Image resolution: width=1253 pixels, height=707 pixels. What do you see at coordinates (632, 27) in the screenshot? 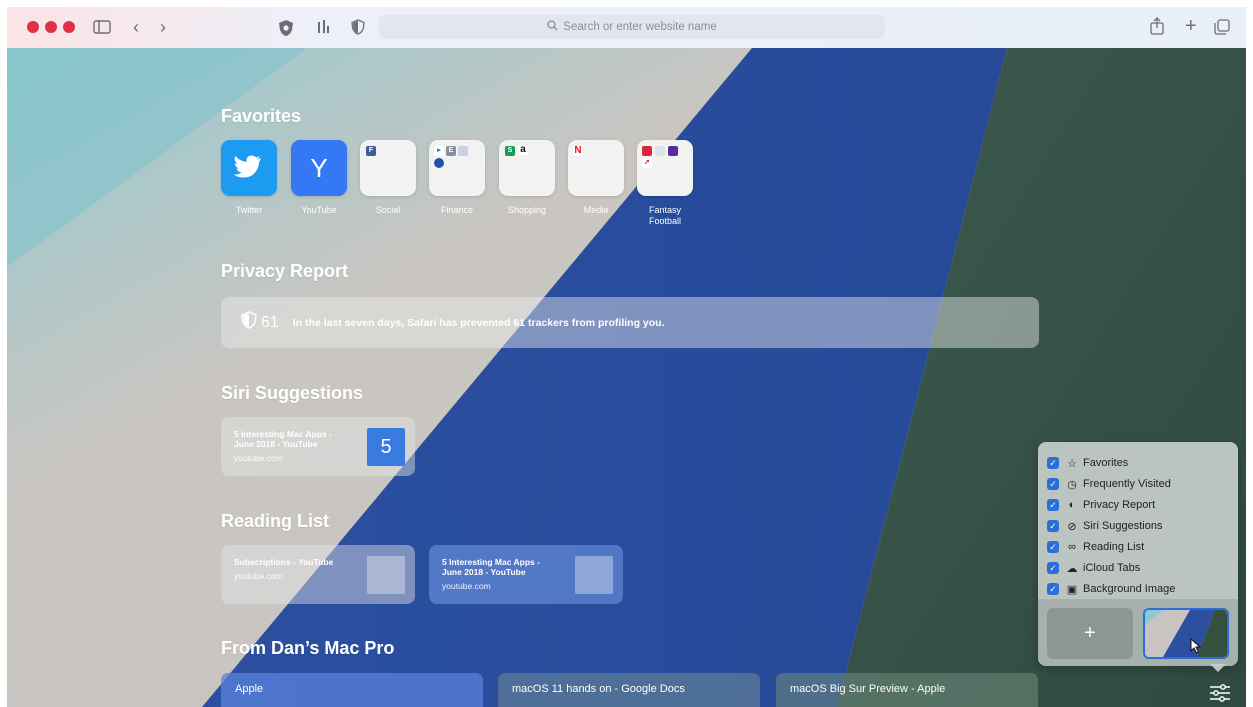
I see `address-bar: Search or enter website name` at bounding box center [632, 27].